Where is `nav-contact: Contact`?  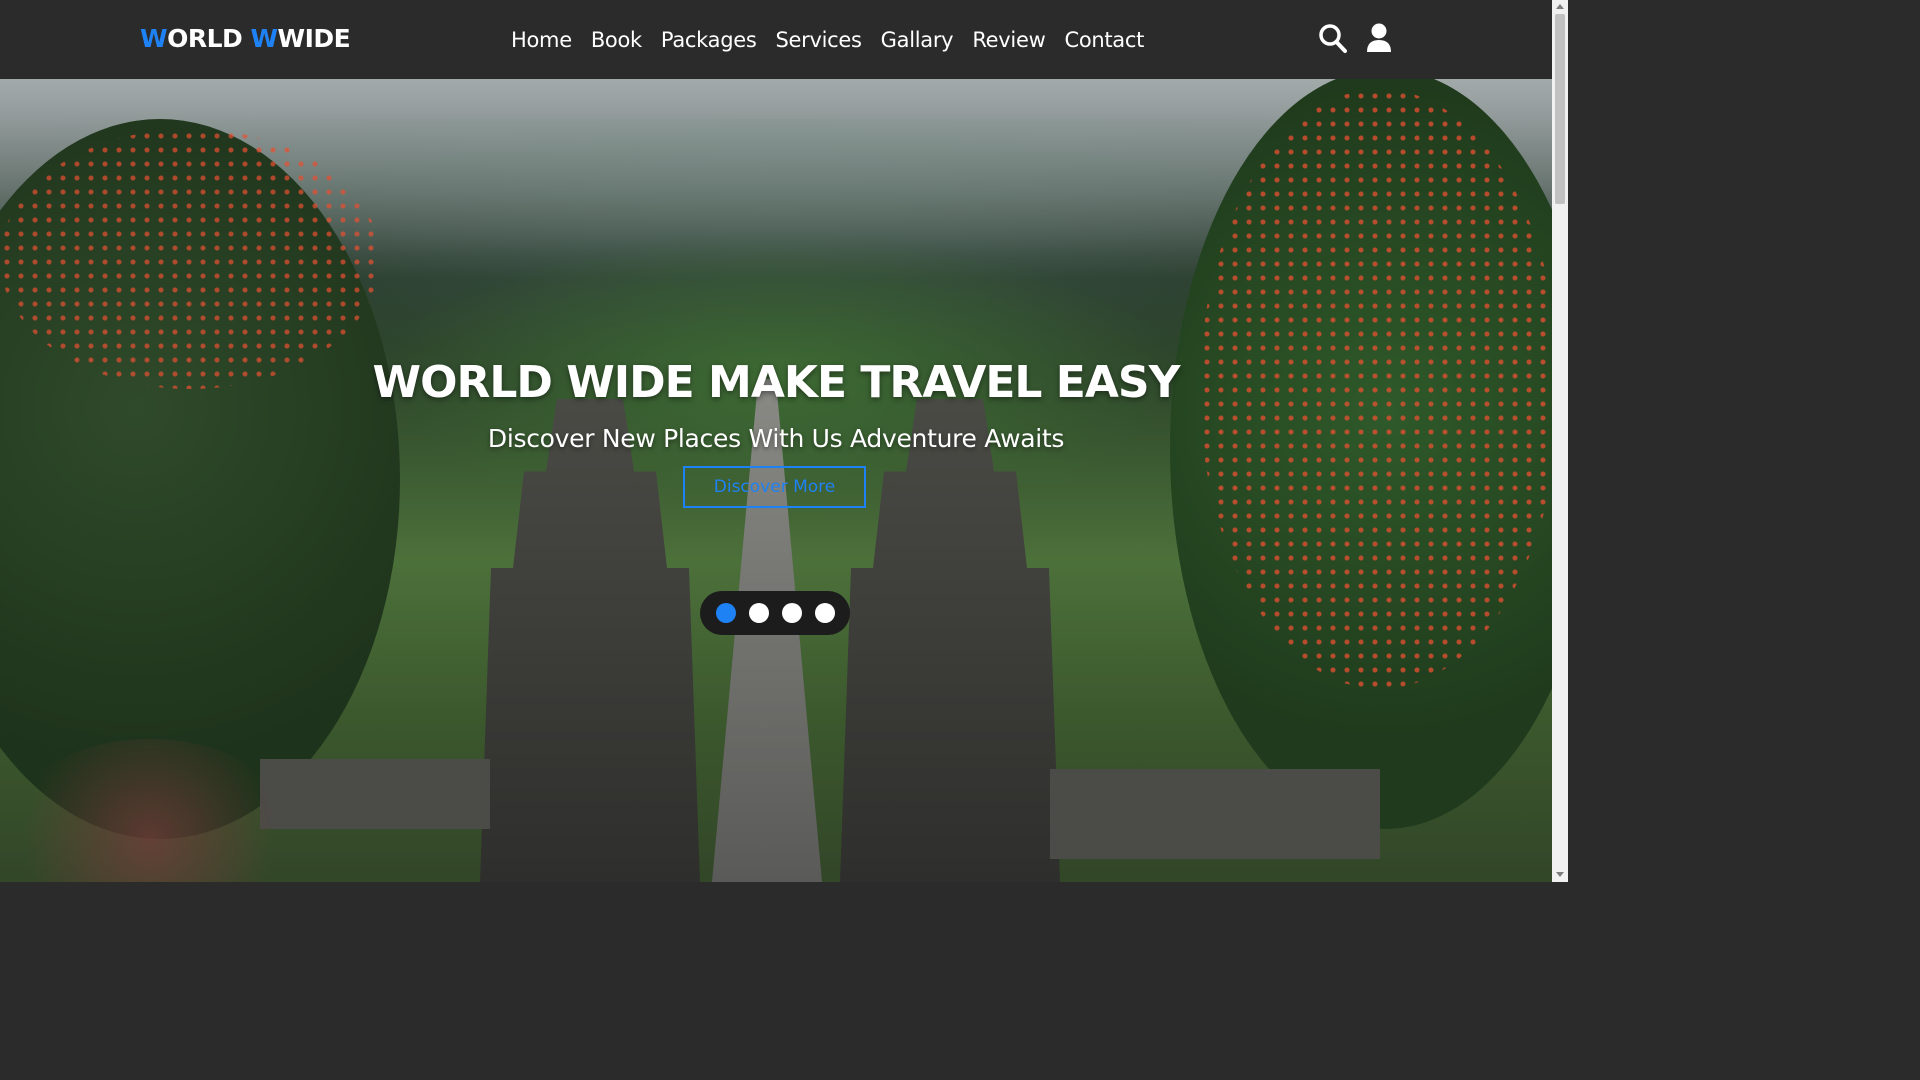
nav-contact: Contact is located at coordinates (1104, 40).